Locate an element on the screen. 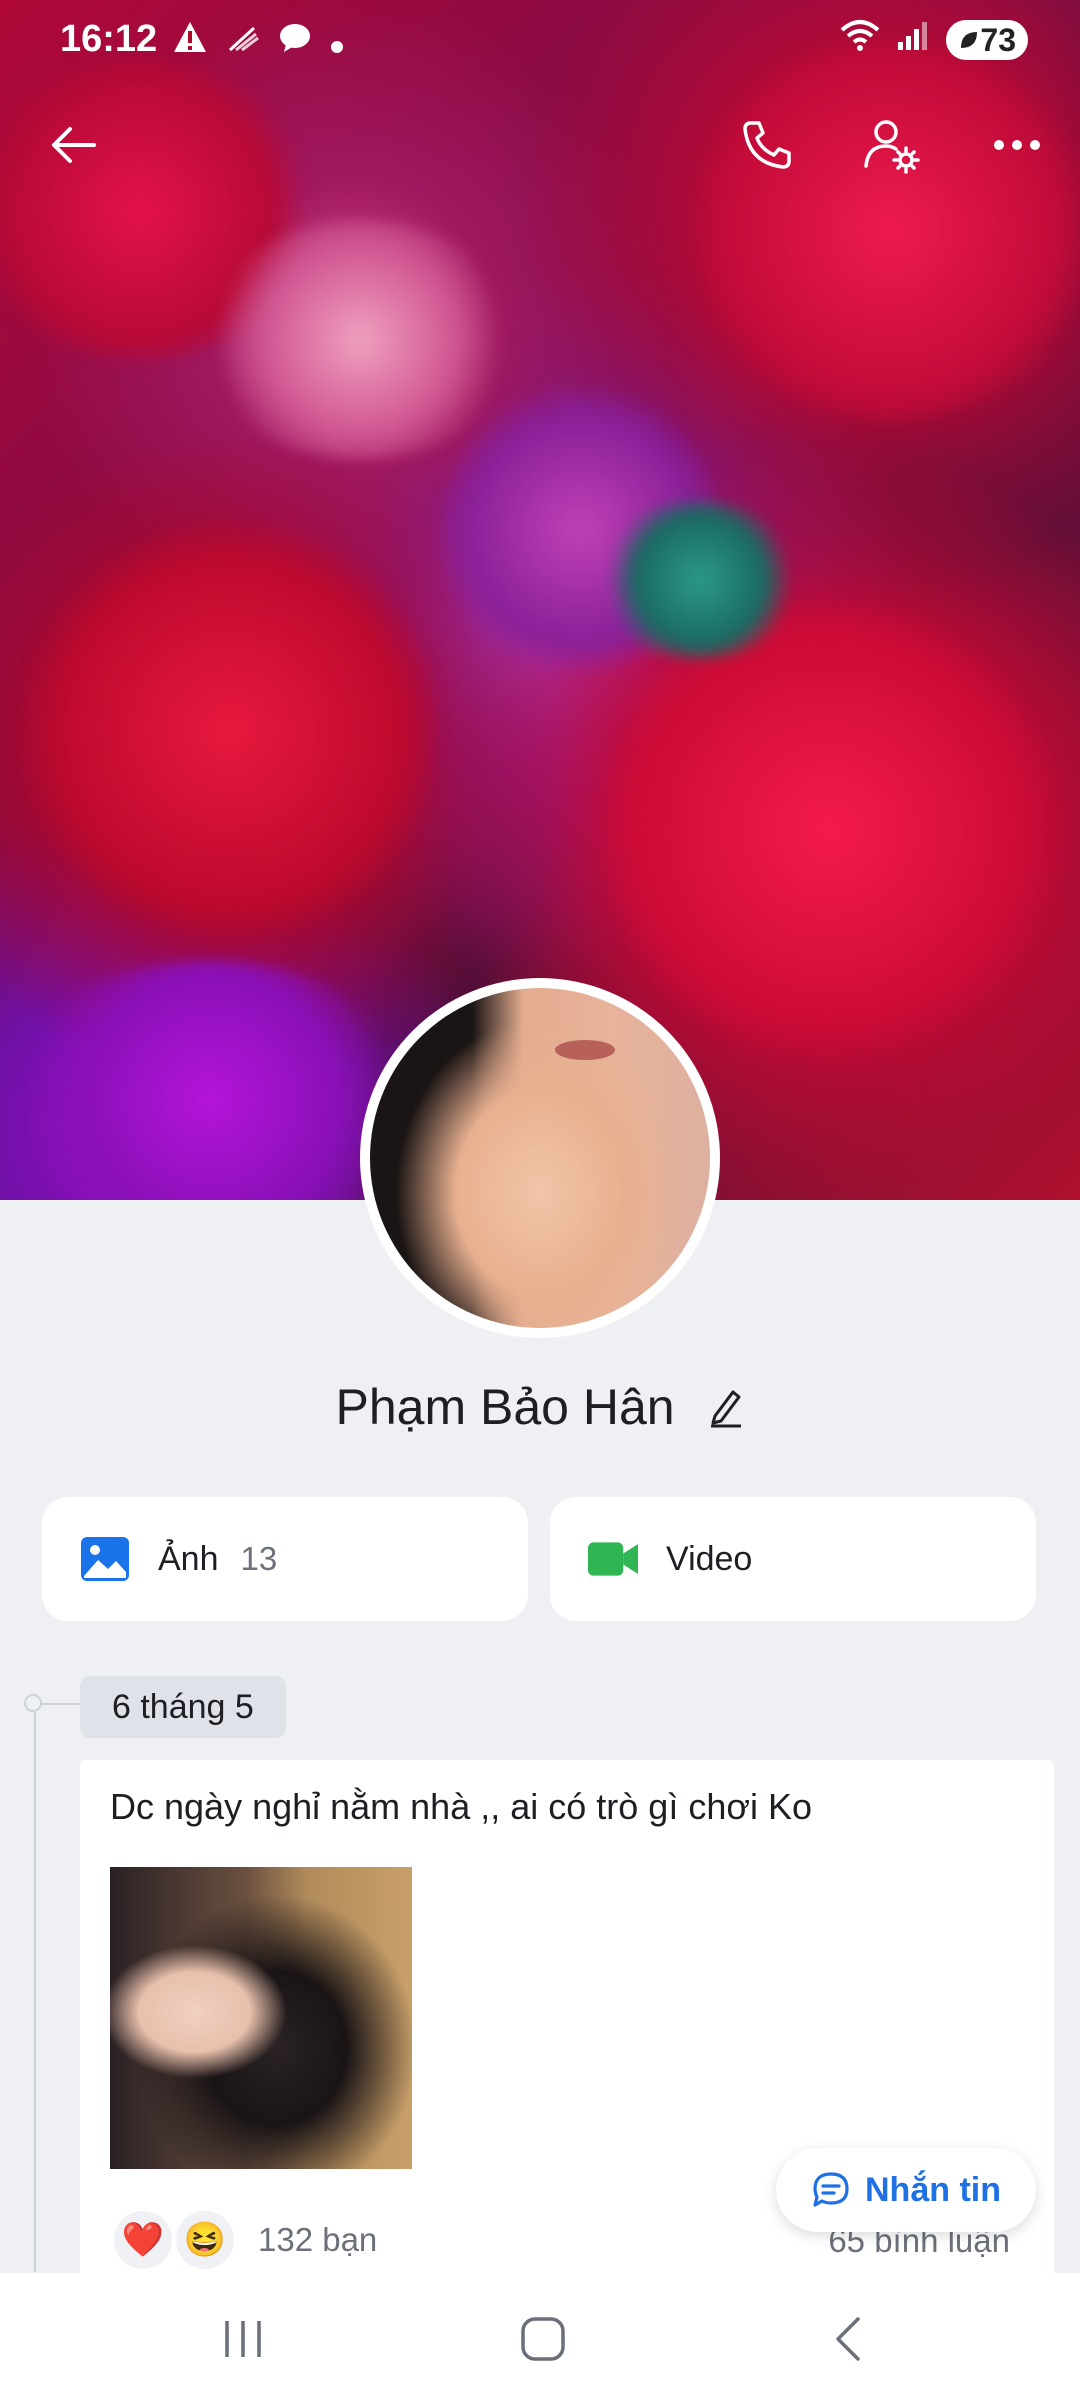 The width and height of the screenshot is (1080, 2400). call-button is located at coordinates (767, 145).